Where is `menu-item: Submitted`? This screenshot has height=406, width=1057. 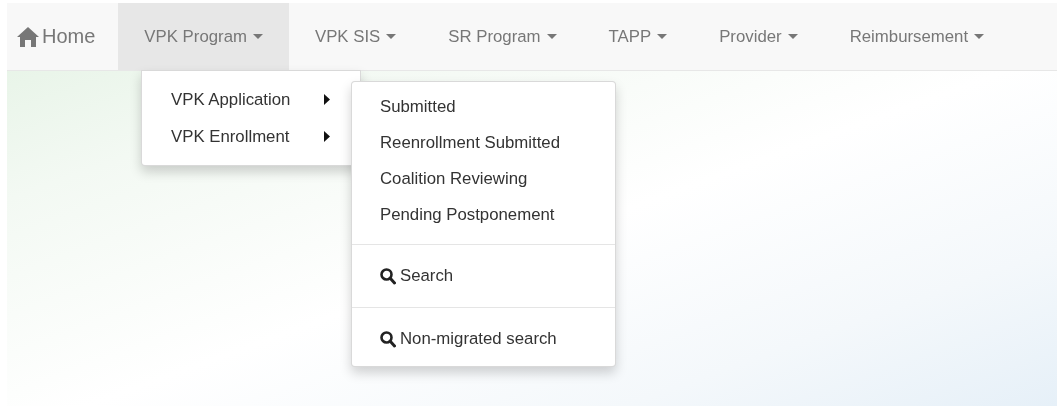 menu-item: Submitted is located at coordinates (483, 107).